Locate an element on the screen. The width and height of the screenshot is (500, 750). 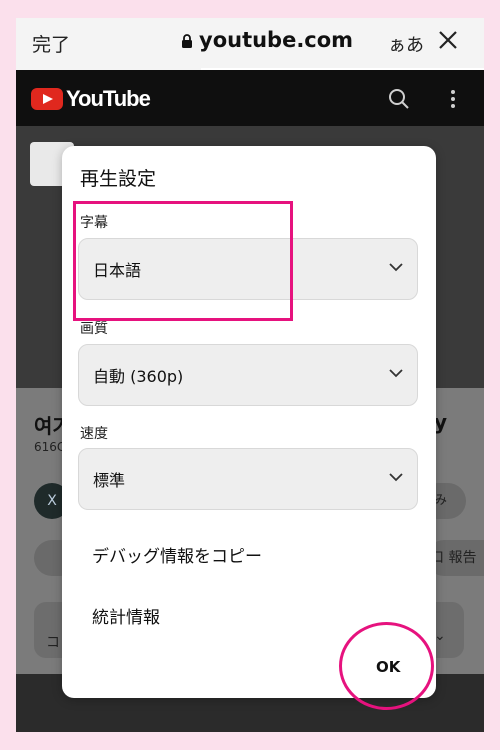
quality-select: 自動 (360p) is located at coordinates (248, 375).